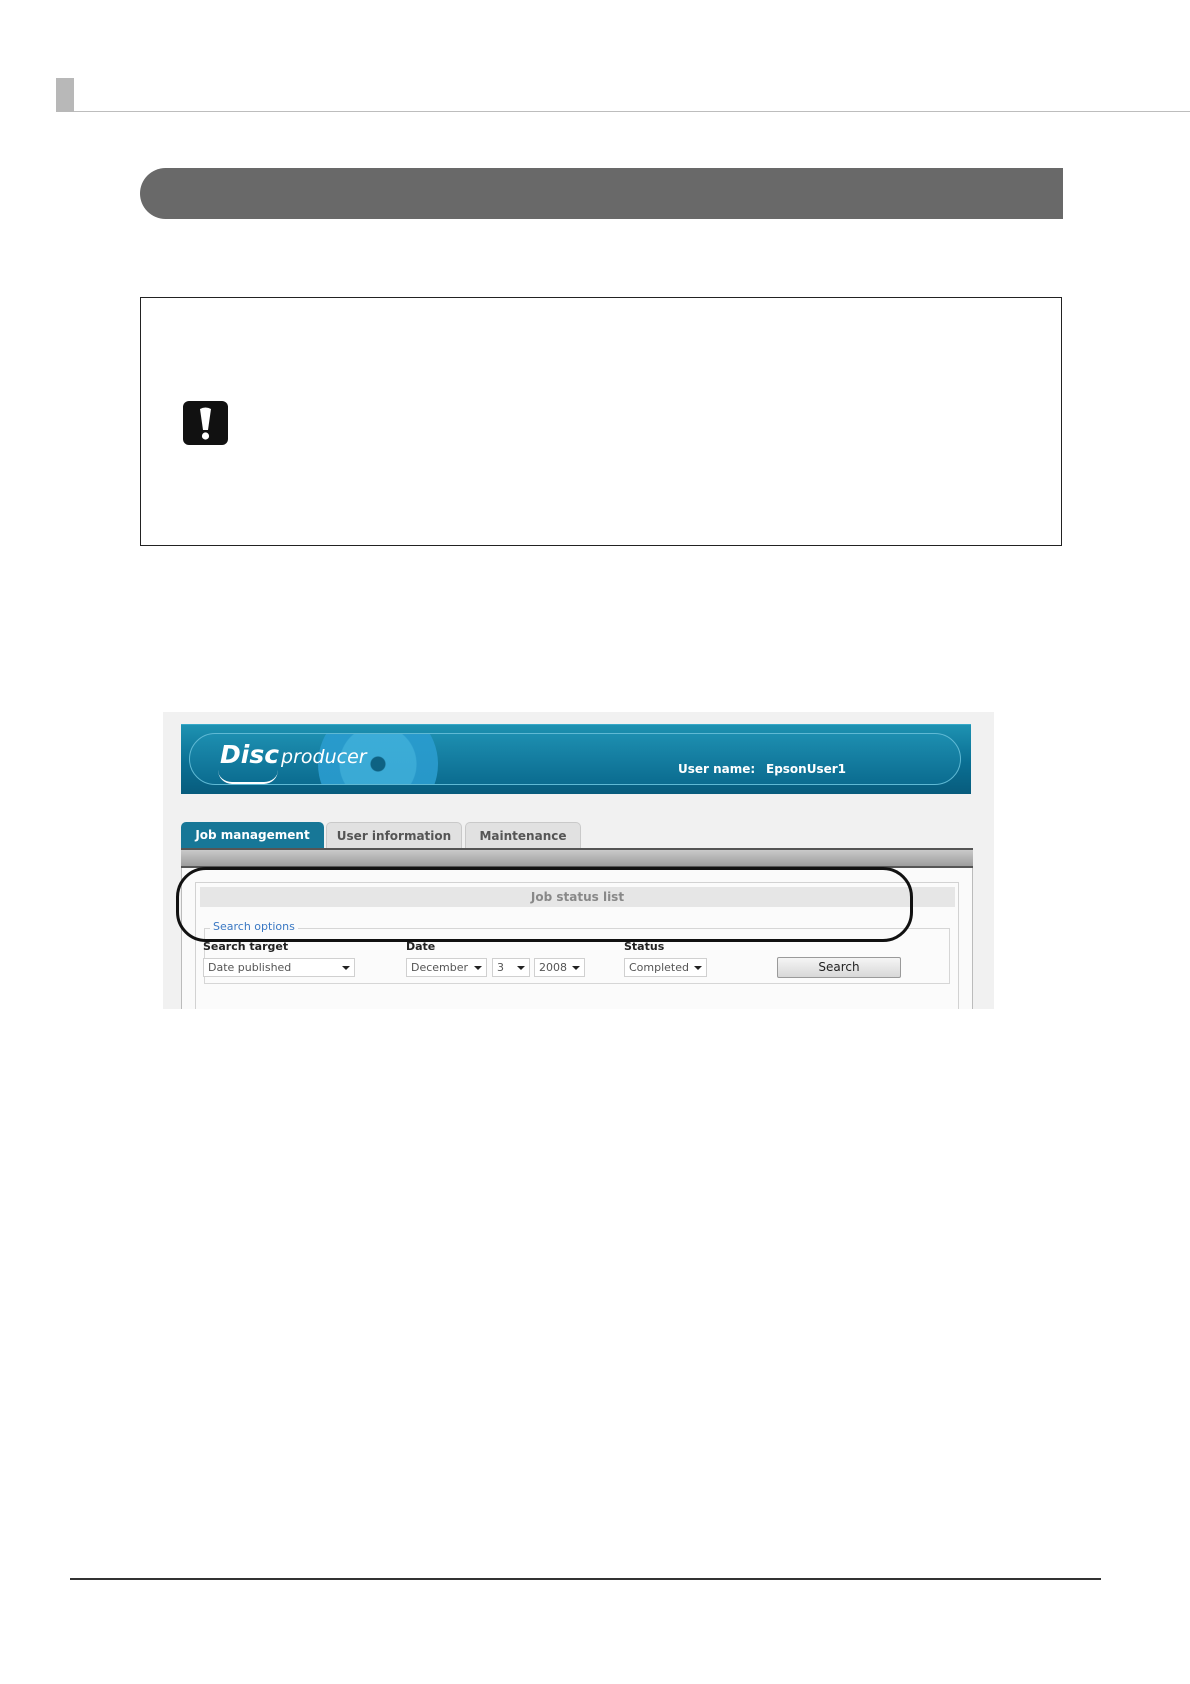 The image size is (1190, 1684). Describe the element at coordinates (839, 967) in the screenshot. I see `search-button: Search` at that location.